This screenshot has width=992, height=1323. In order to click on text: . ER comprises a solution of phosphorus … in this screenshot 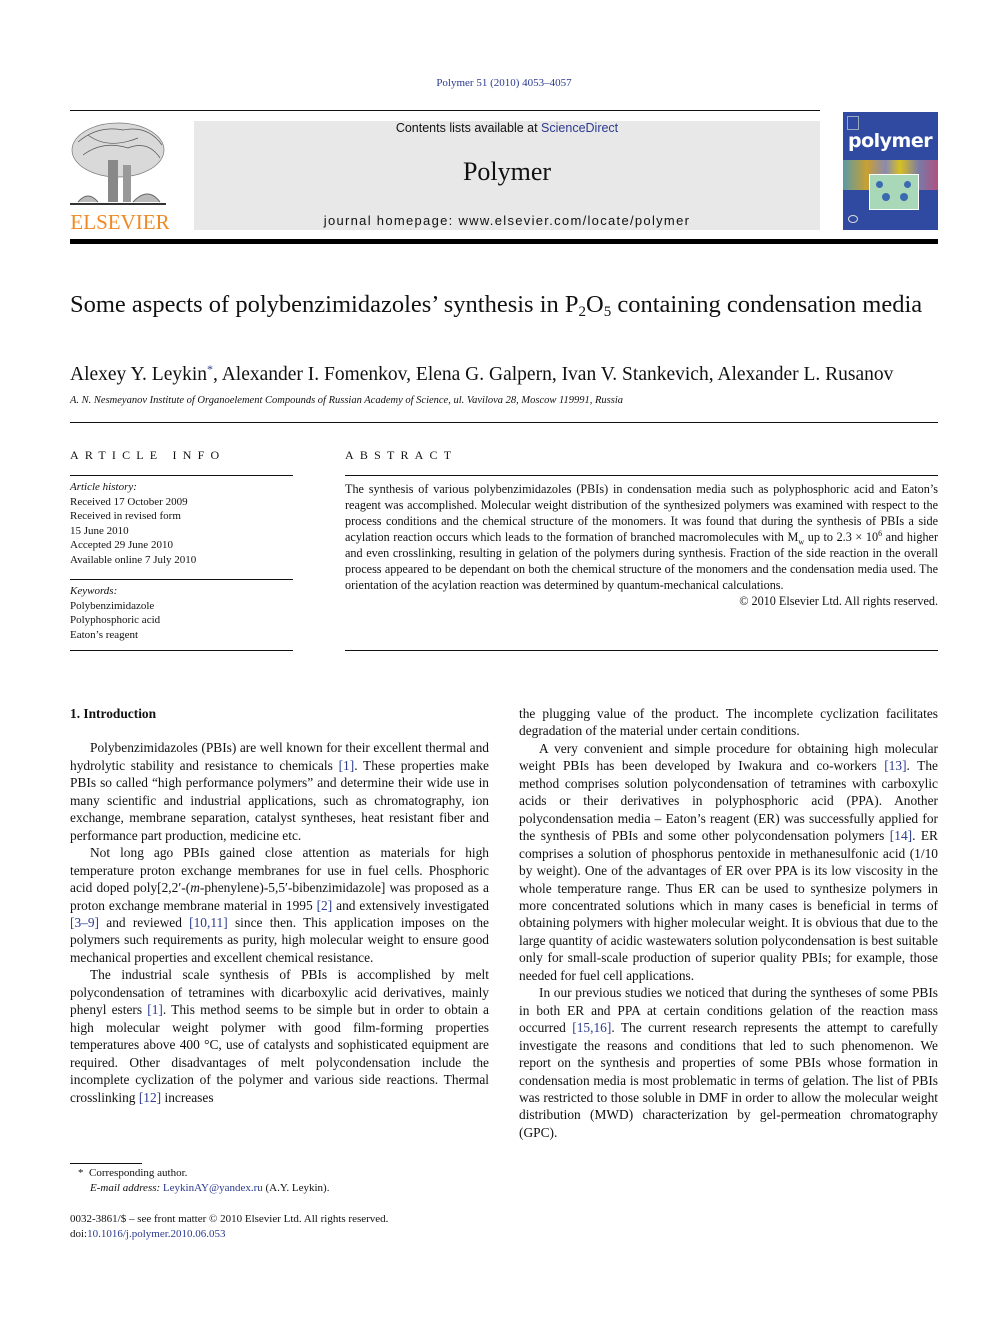, I will do `click(728, 905)`.